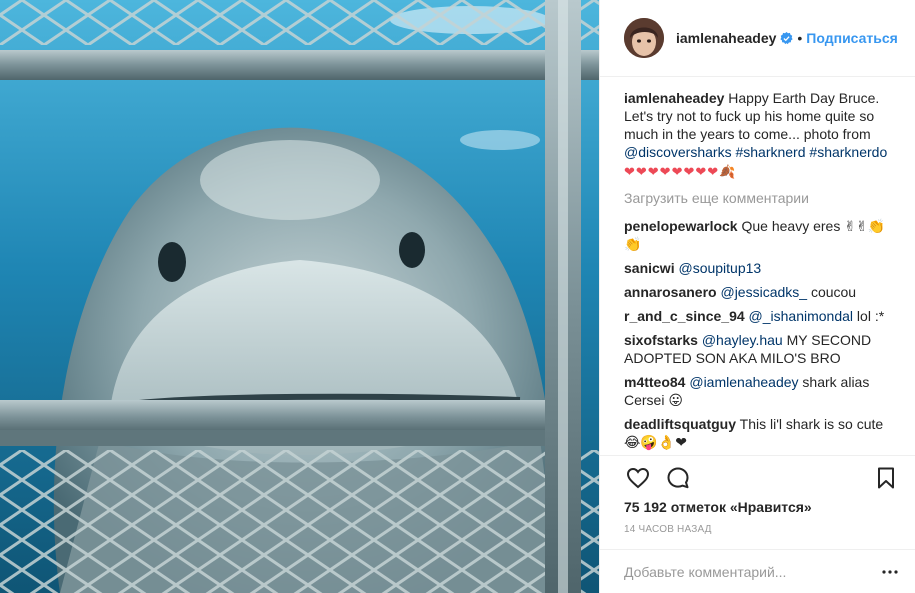 Image resolution: width=915 pixels, height=593 pixels. Describe the element at coordinates (752, 571) in the screenshot. I see `comment-input` at that location.